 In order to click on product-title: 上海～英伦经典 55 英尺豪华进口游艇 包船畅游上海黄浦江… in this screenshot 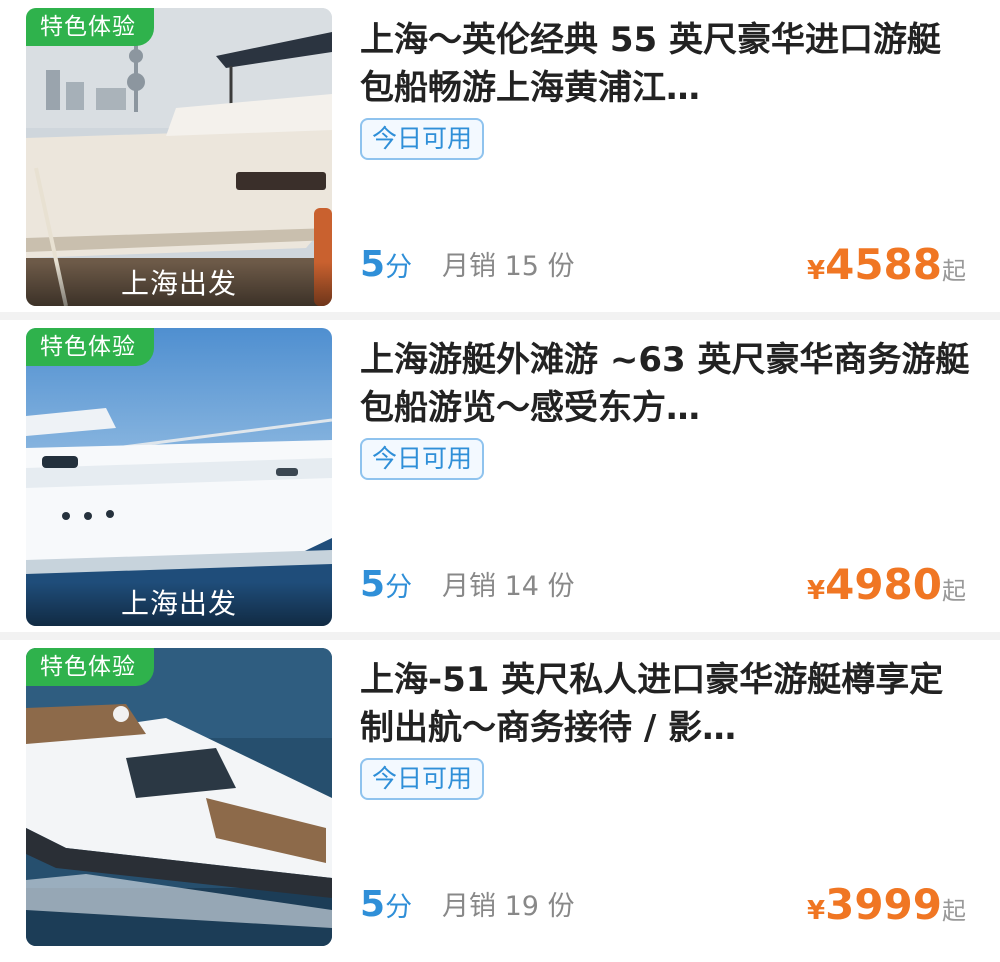, I will do `click(666, 64)`.